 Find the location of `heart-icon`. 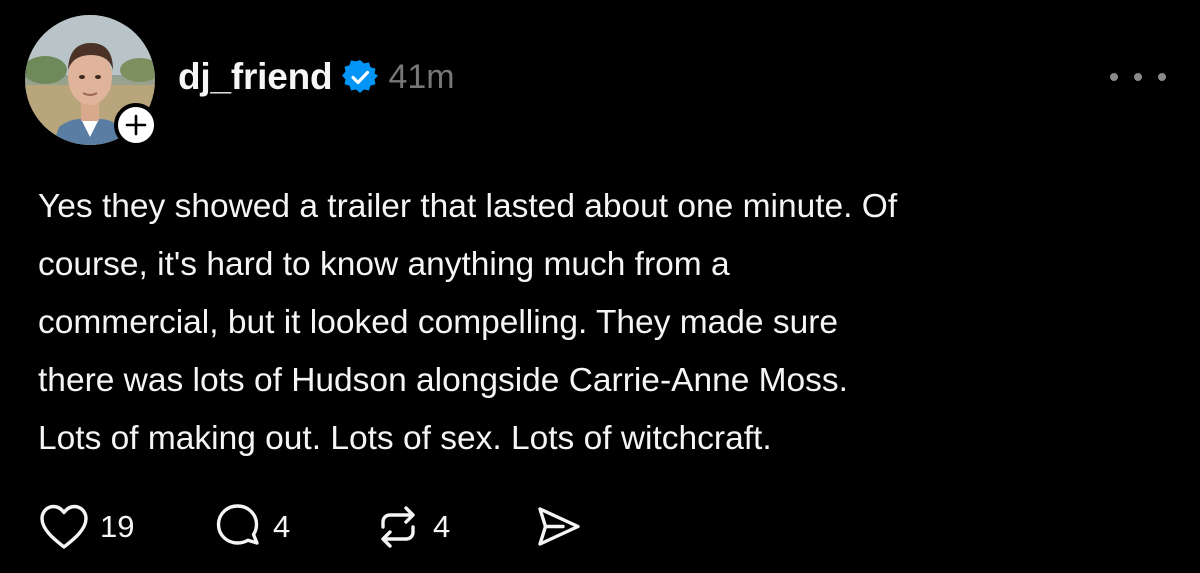

heart-icon is located at coordinates (64, 526).